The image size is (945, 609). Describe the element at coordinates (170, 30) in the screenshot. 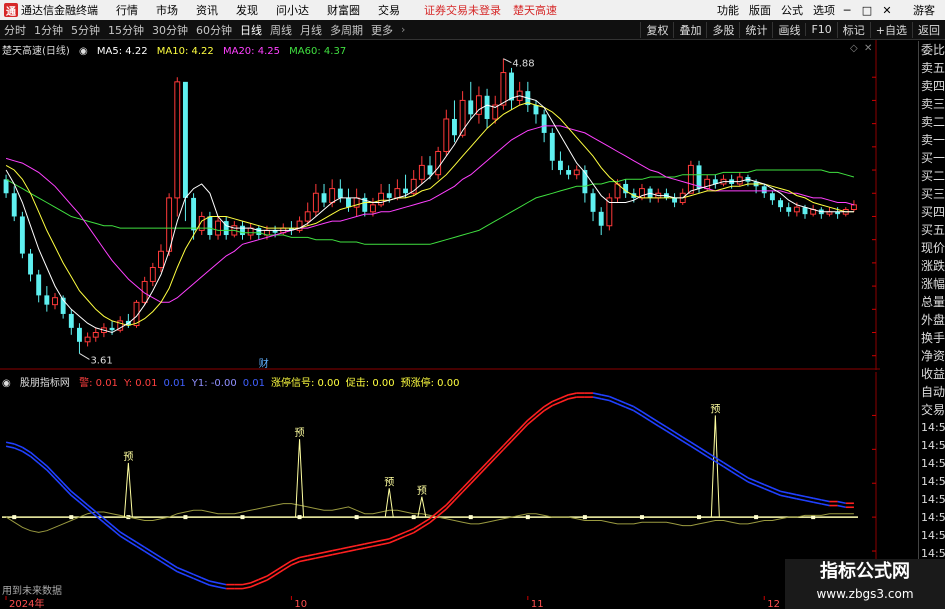

I see `period-30min: 30分钟` at that location.